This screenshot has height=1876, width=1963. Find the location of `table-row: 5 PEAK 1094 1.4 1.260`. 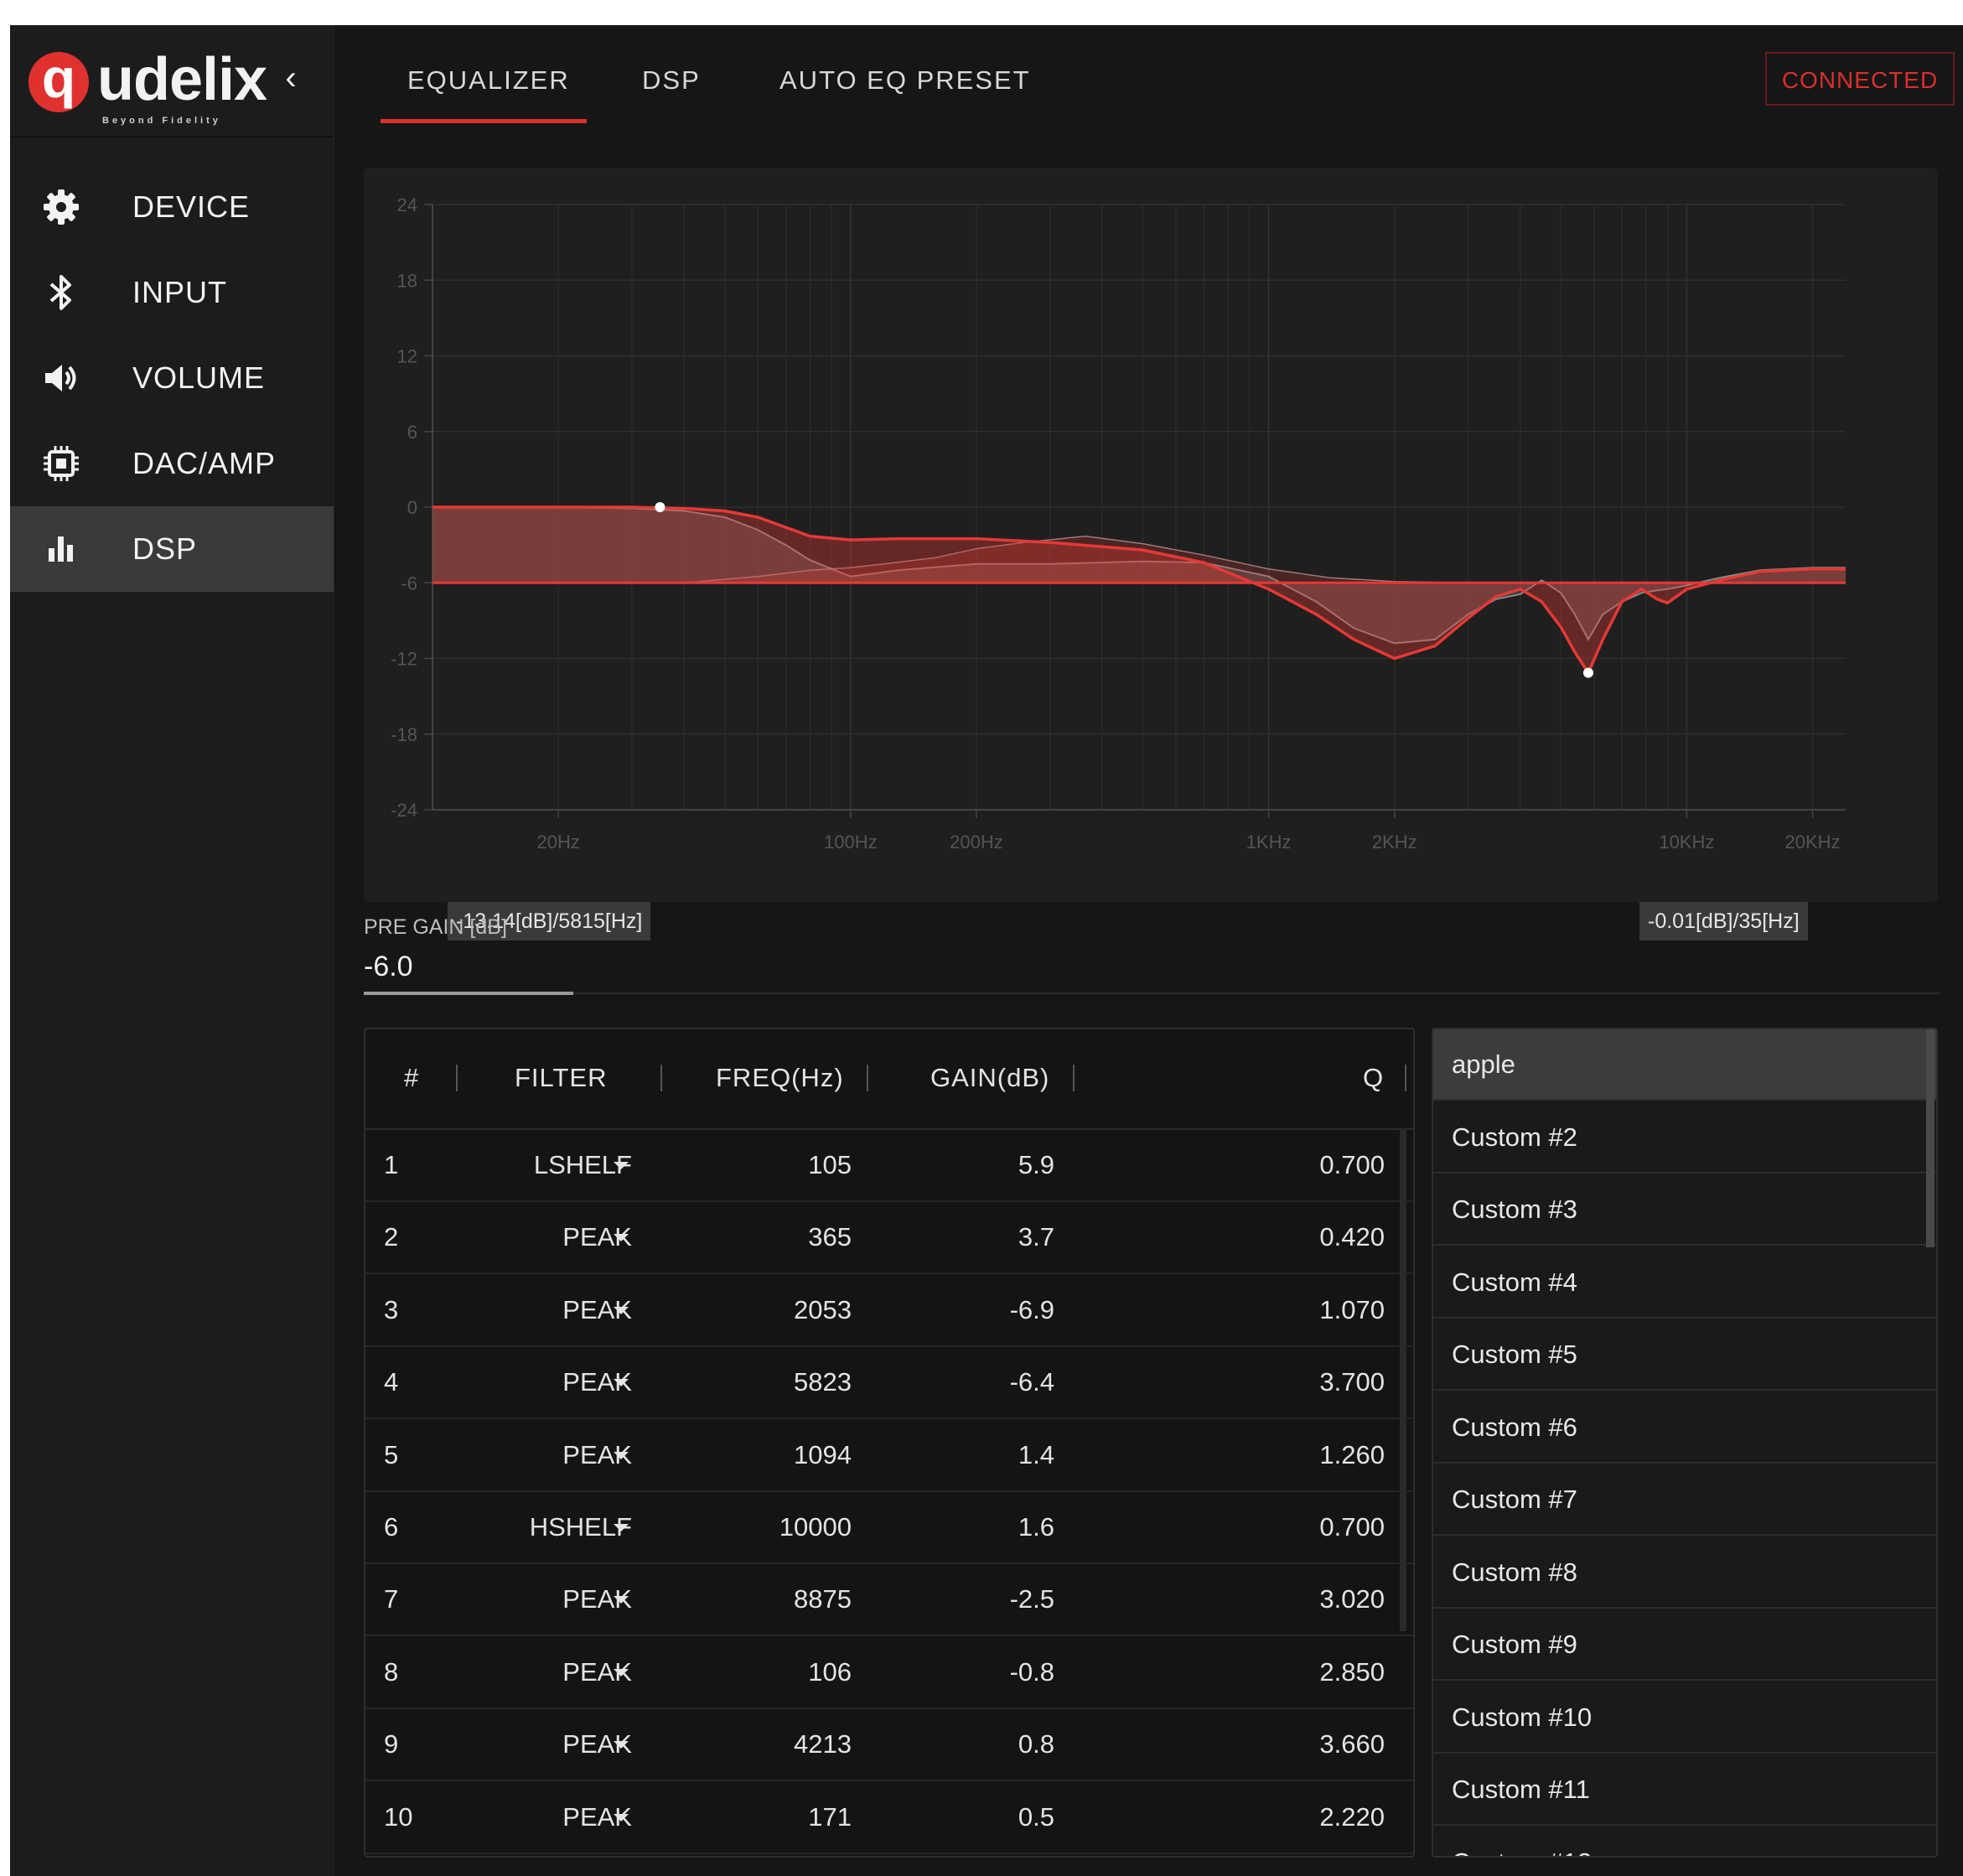

table-row: 5 PEAK 1094 1.4 1.260 is located at coordinates (889, 1455).